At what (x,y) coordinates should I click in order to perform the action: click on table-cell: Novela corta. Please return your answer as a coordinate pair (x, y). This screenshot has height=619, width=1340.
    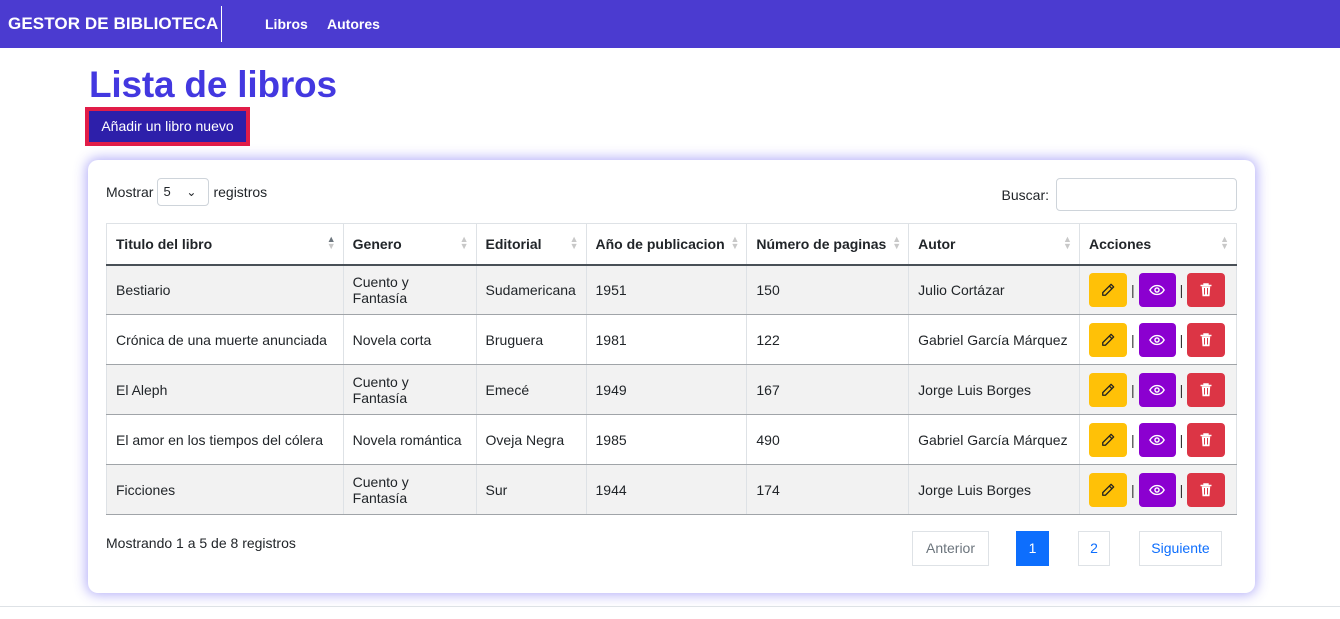
    Looking at the image, I should click on (409, 339).